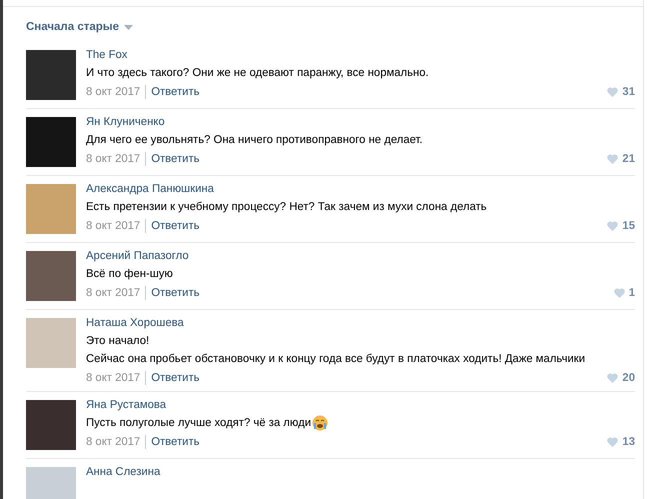  Describe the element at coordinates (125, 122) in the screenshot. I see `author-name: Ян Клуниченко` at that location.